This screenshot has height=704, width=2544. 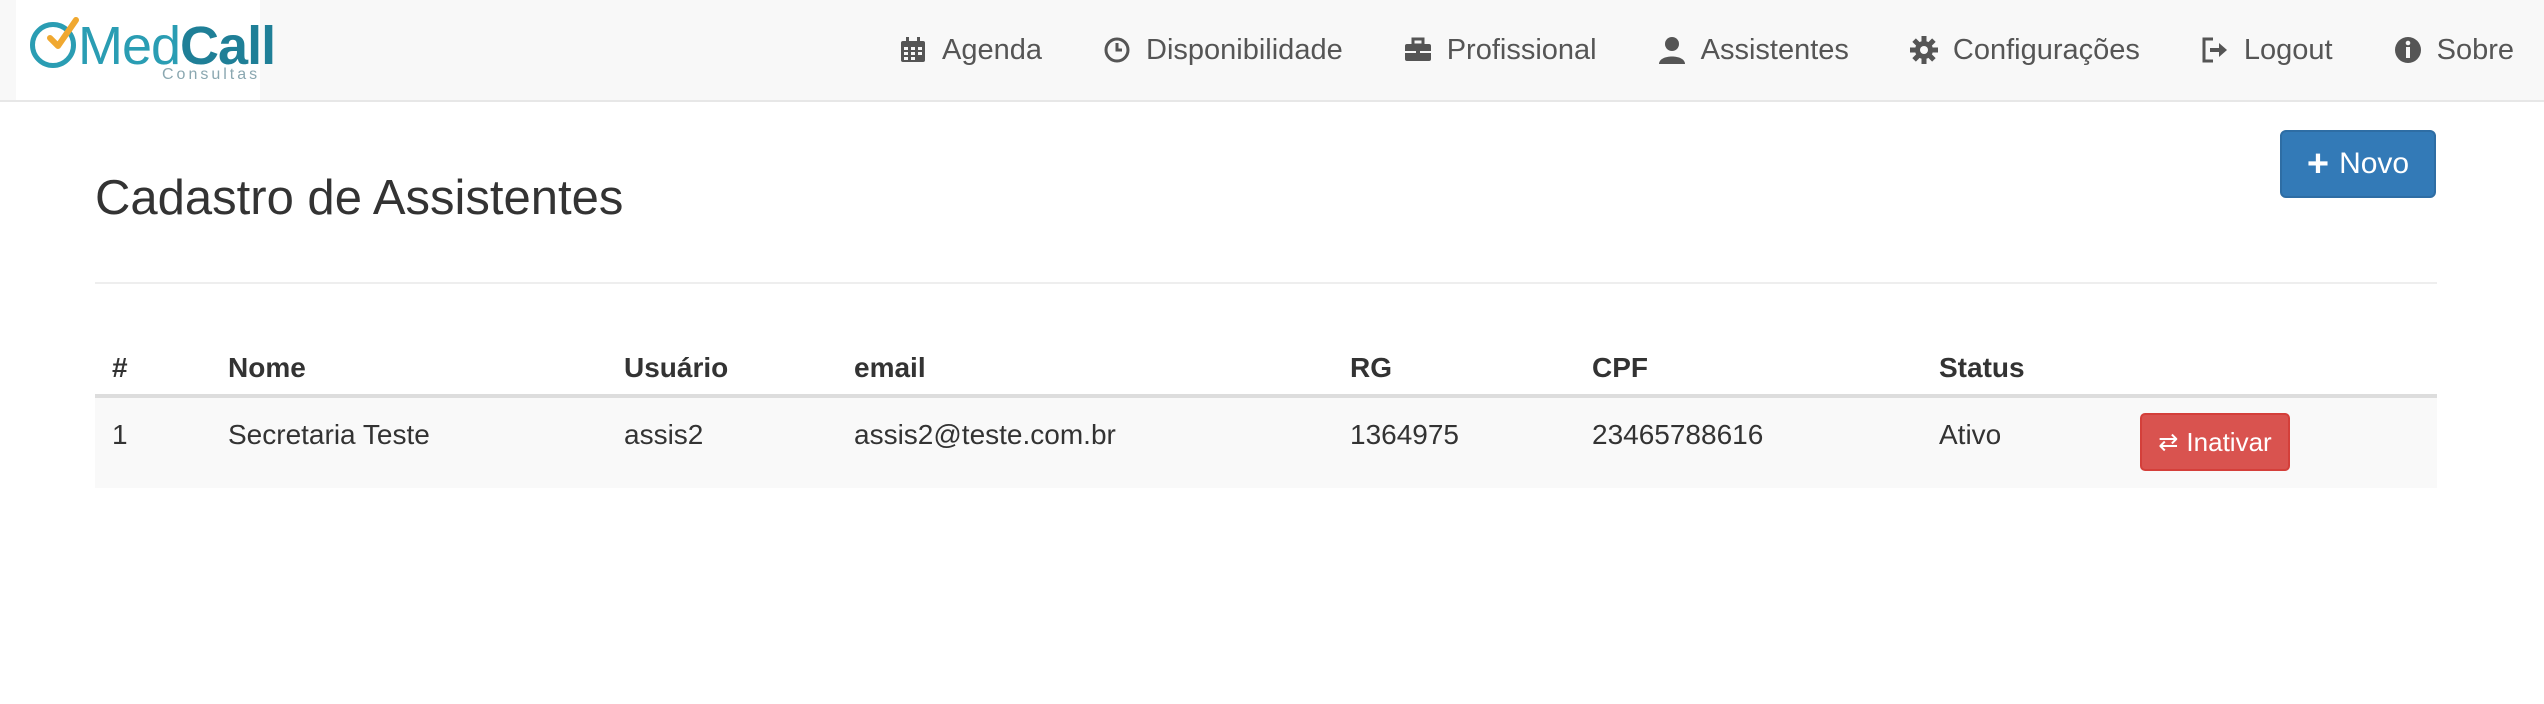 What do you see at coordinates (1085, 365) in the screenshot?
I see `column-header-email: email` at bounding box center [1085, 365].